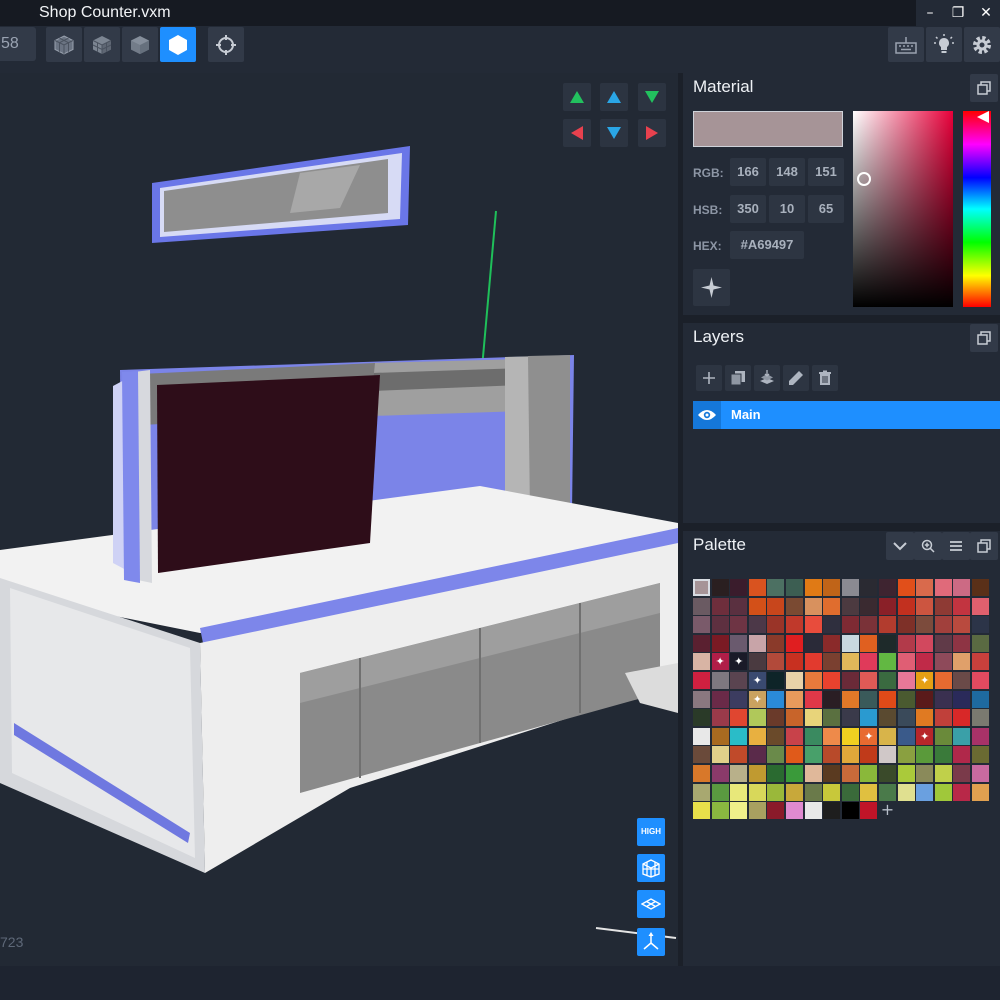 Image resolution: width=1000 pixels, height=1000 pixels. Describe the element at coordinates (767, 378) in the screenshot. I see `merge-layer-button` at that location.